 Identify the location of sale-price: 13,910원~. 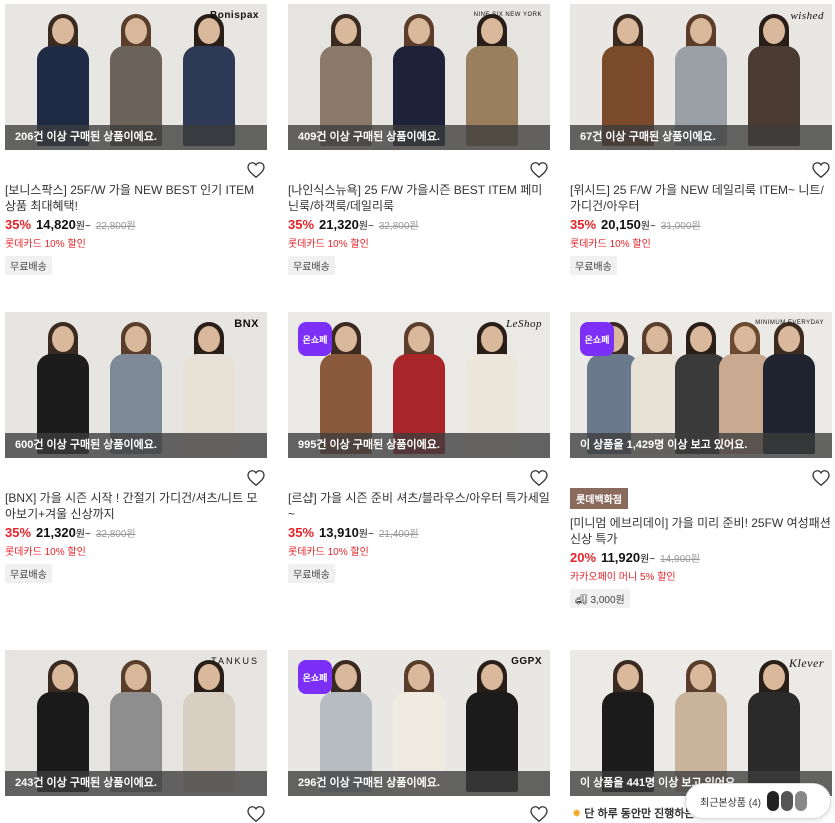
(346, 532).